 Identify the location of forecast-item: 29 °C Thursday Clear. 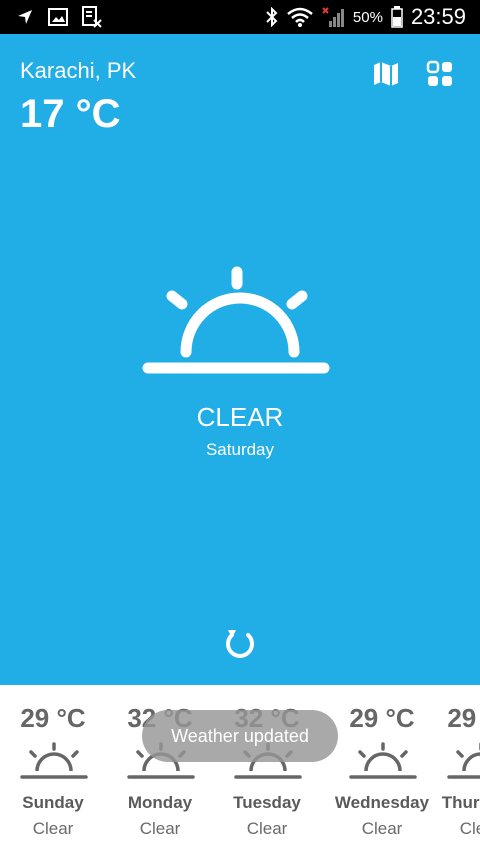
(455, 769).